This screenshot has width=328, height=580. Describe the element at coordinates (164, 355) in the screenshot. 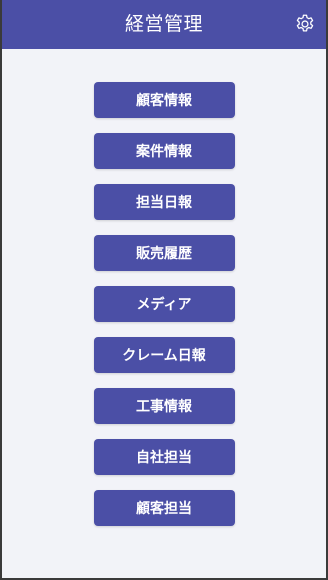

I see `complaint-daily-report-button: クレーム日報` at that location.